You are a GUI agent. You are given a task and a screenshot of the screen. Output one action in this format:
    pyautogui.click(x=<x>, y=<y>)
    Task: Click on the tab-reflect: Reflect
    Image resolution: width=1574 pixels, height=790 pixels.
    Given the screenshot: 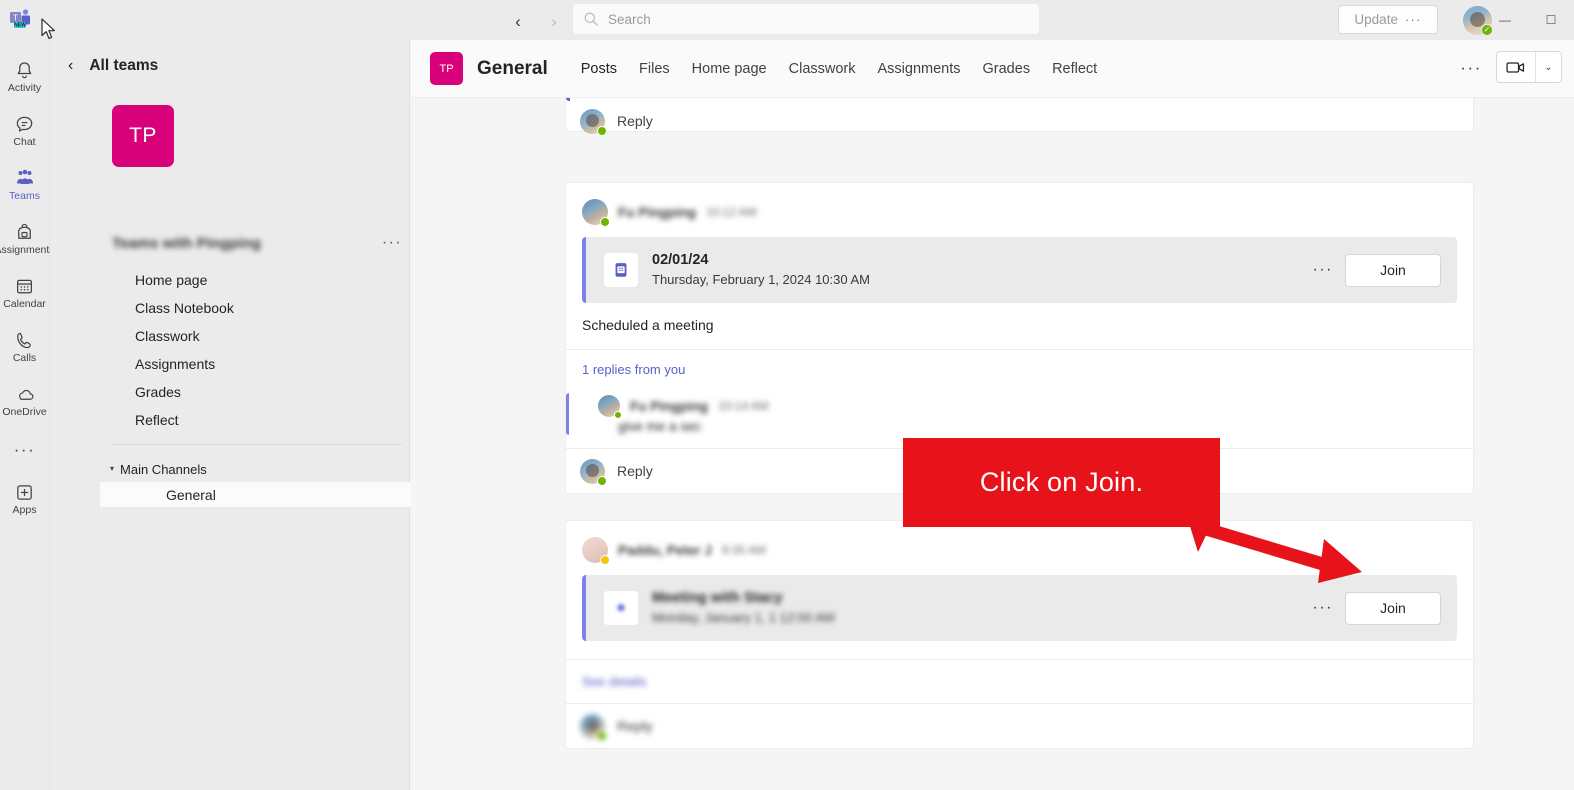 What is the action you would take?
    pyautogui.click(x=1074, y=69)
    